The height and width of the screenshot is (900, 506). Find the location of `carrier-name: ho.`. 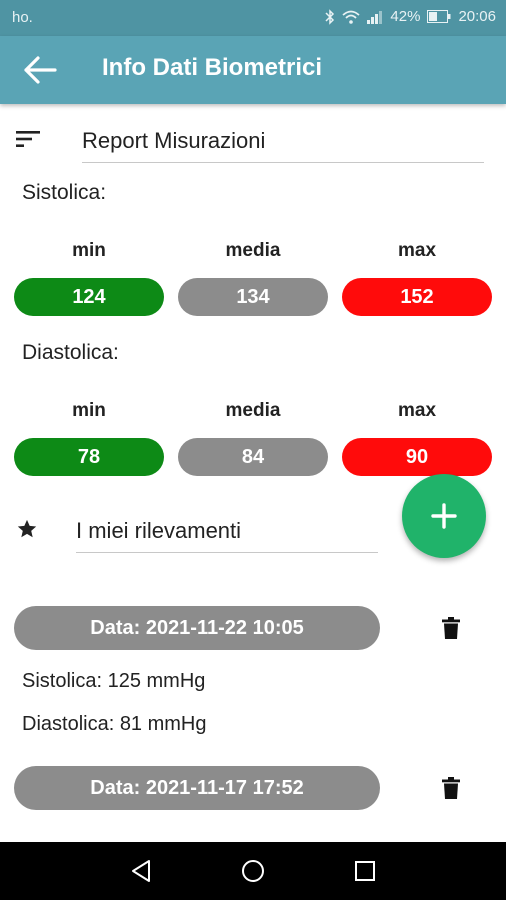

carrier-name: ho. is located at coordinates (22, 17).